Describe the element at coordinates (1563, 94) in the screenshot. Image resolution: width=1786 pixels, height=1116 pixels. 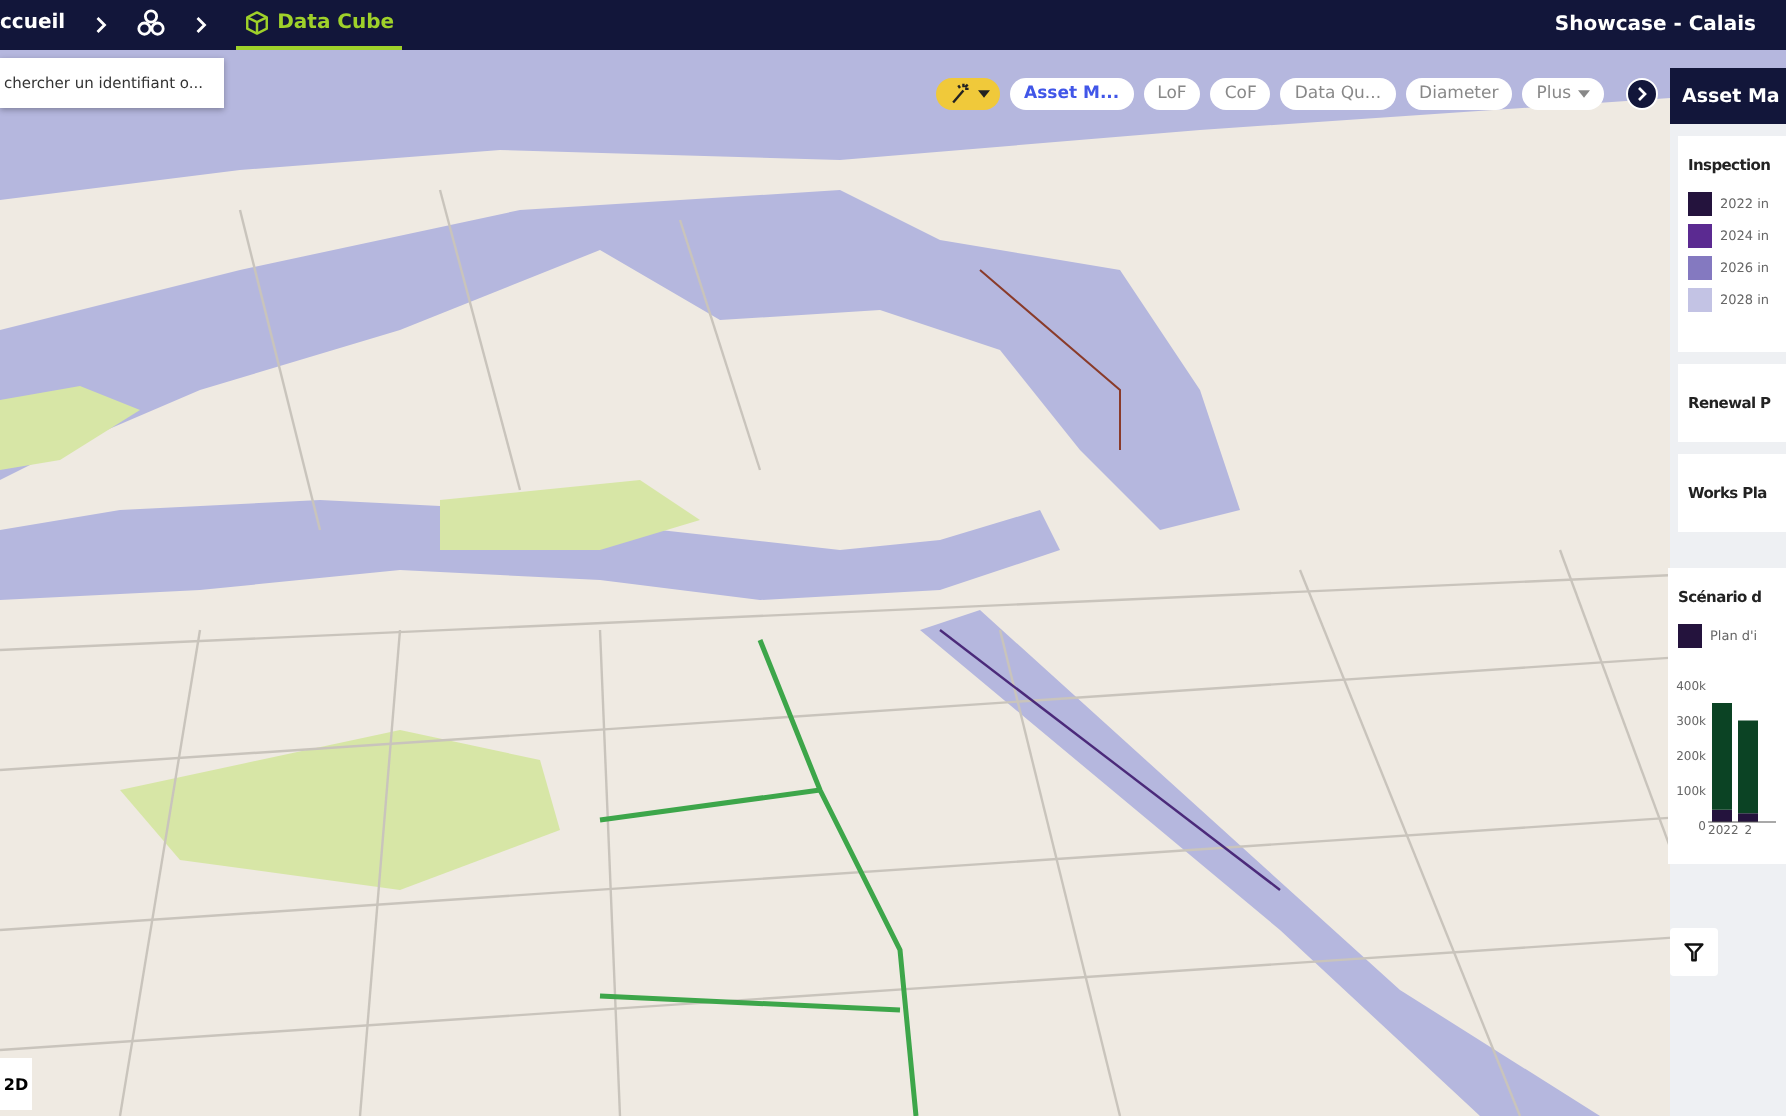
I see `more-dropdown: Plus` at that location.